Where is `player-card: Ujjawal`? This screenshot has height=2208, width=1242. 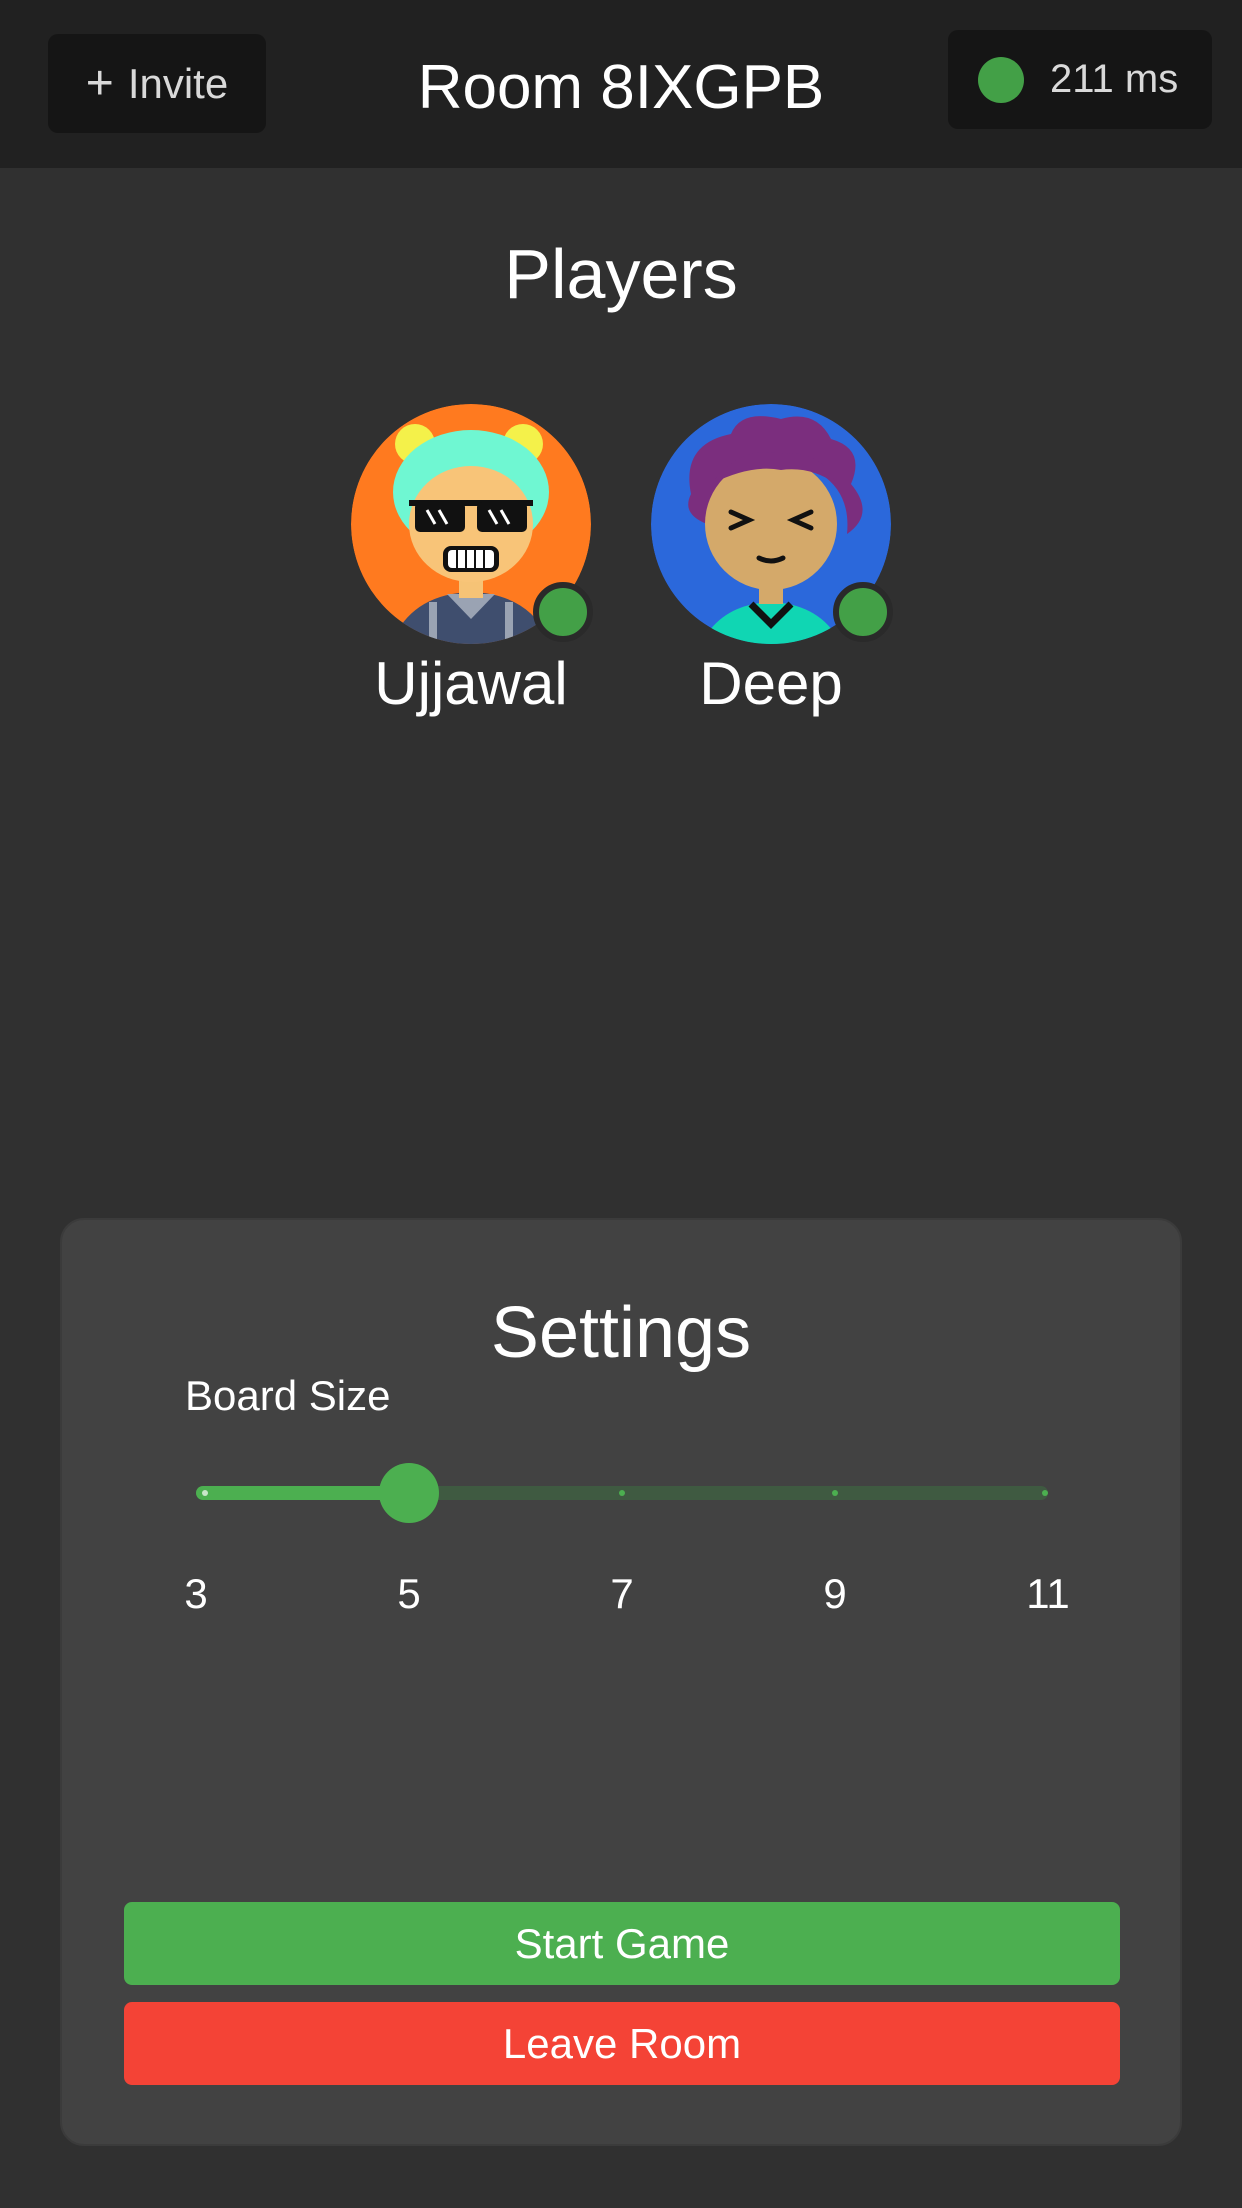 player-card: Ujjawal is located at coordinates (472, 564).